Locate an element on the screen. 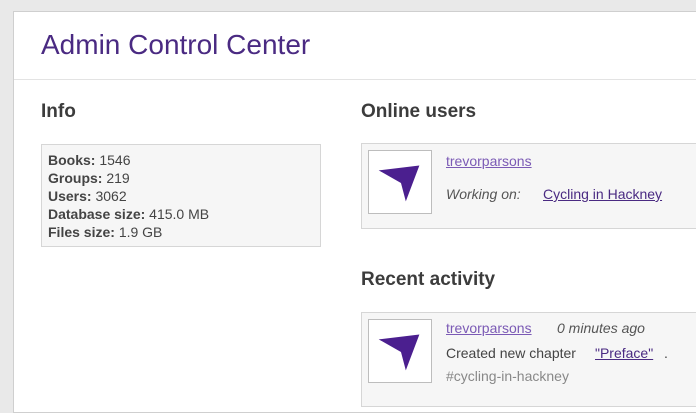  book-link-cycling: Cycling in Hackney is located at coordinates (602, 194).